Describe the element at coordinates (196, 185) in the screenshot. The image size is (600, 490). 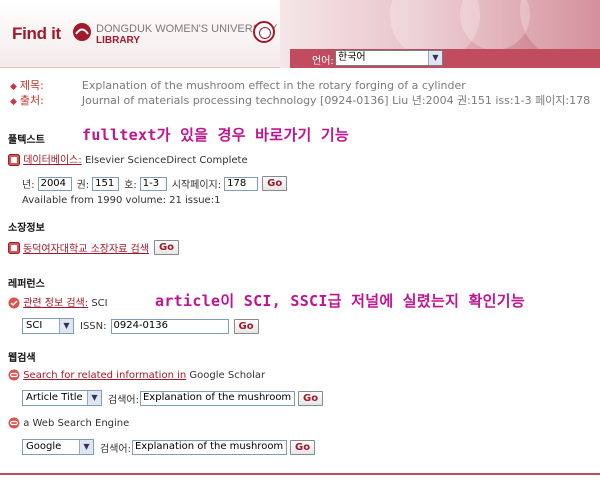
I see `start-page-label: 시작페이지:` at that location.